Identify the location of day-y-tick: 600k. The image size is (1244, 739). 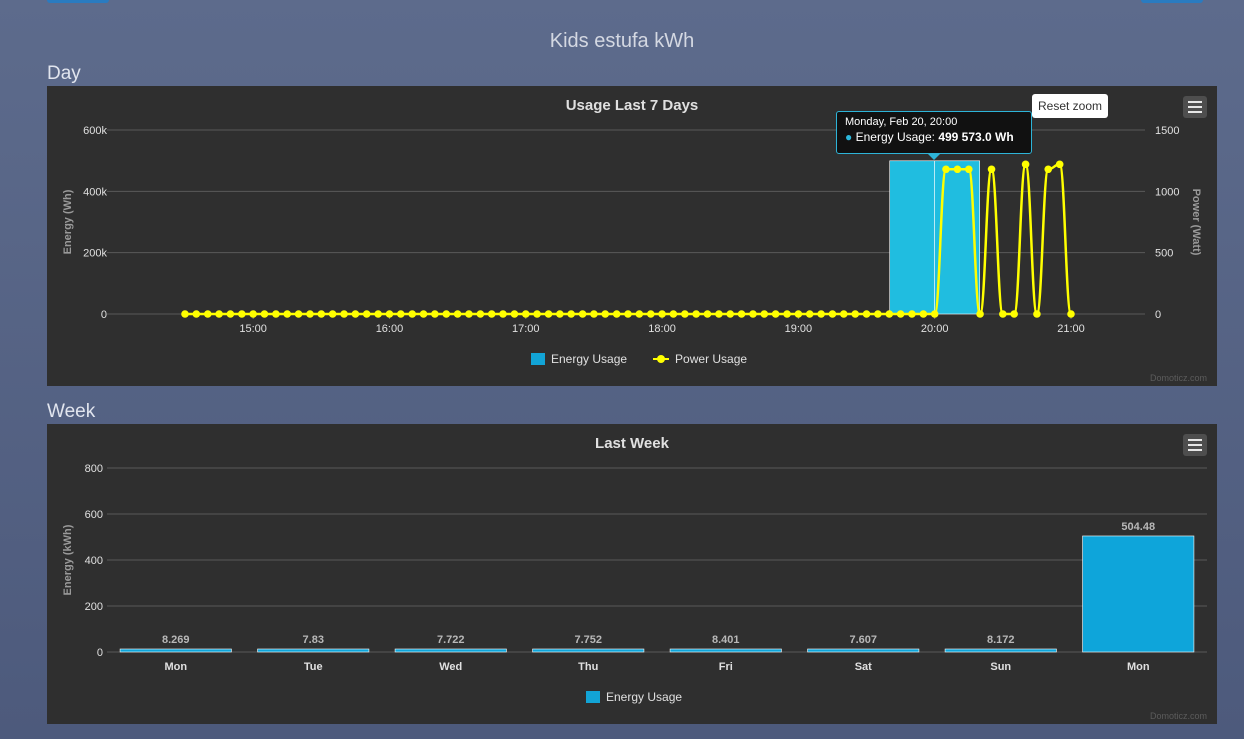
(95, 131).